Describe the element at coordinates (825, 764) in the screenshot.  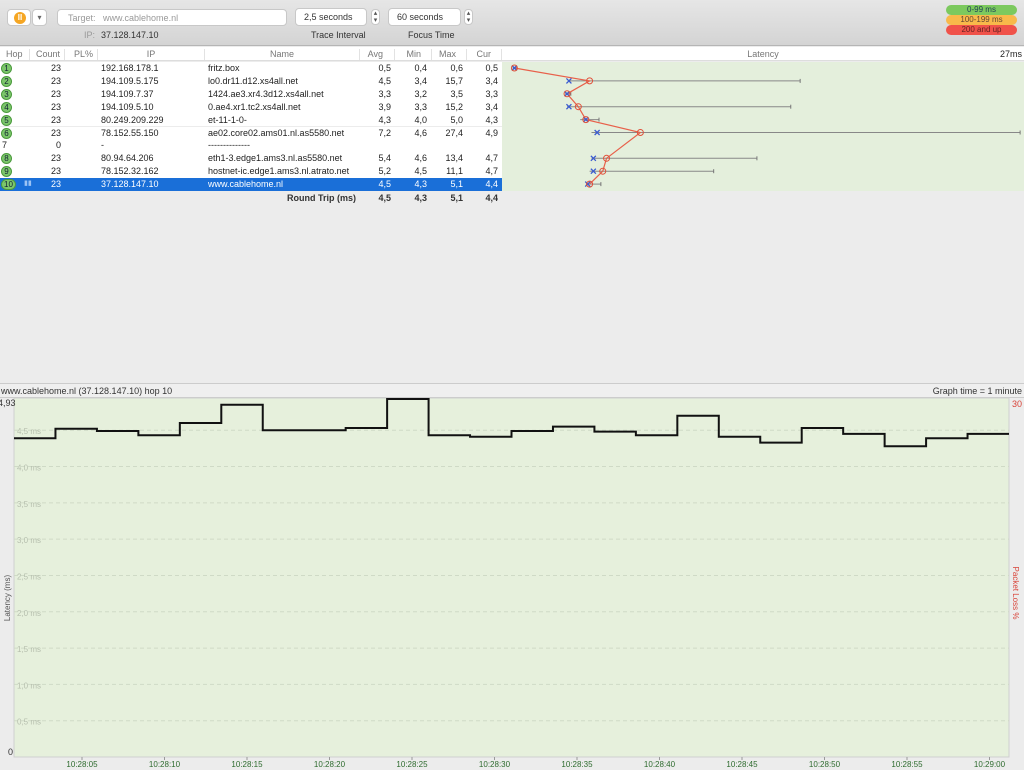
I see `x-tick-label: 10:28:50` at that location.